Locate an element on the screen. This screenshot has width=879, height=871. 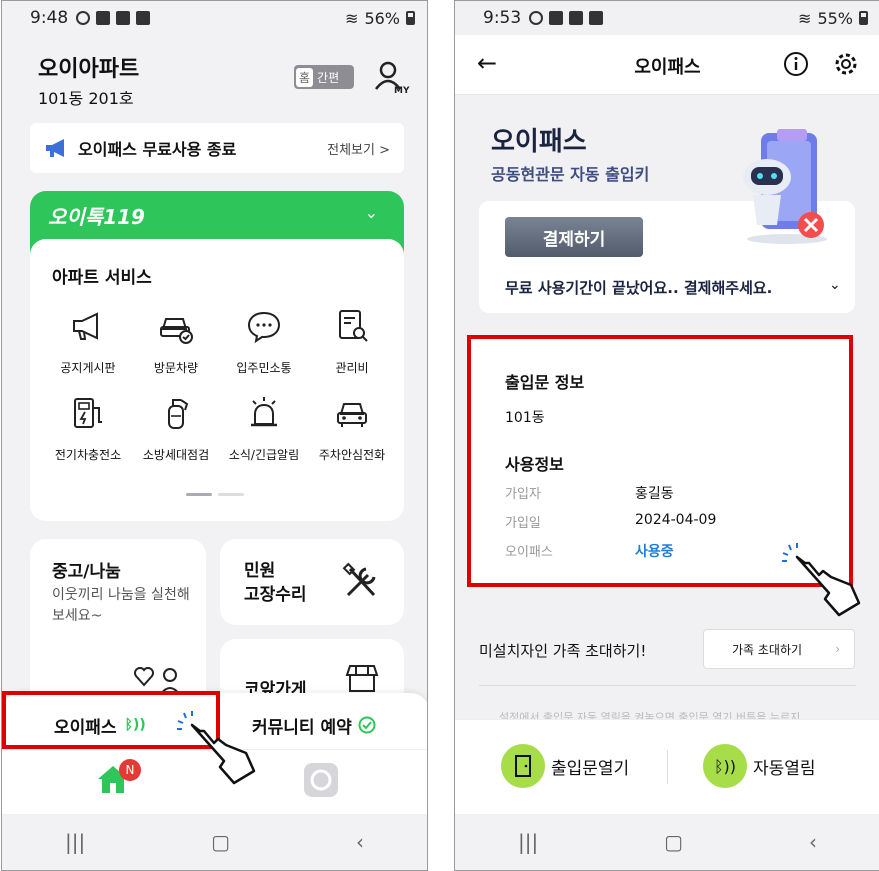
status-time: 9:48 is located at coordinates (49, 18).